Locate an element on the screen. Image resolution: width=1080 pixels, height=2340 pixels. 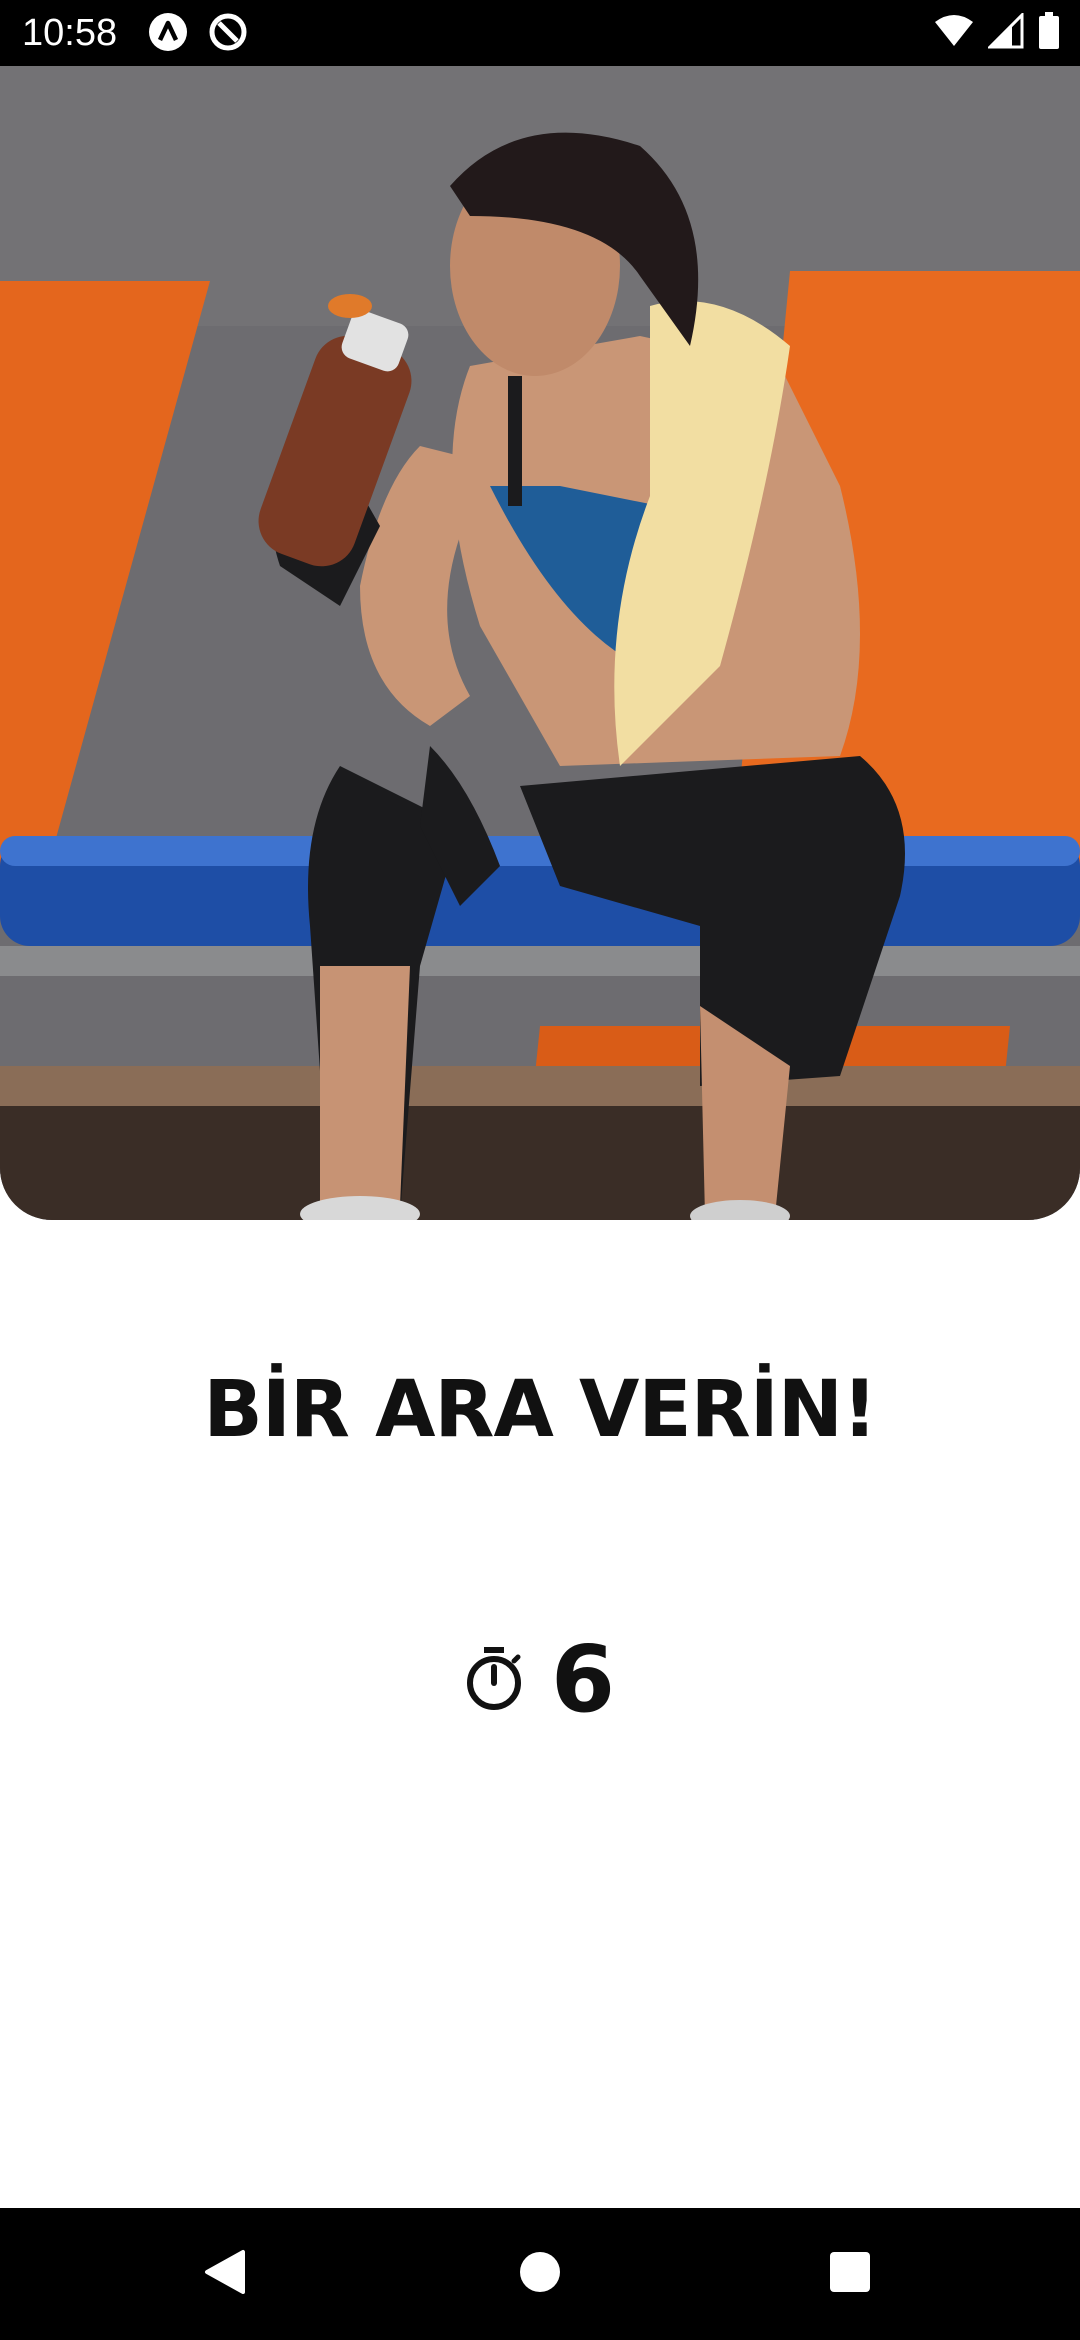
recents-button is located at coordinates (850, 2274).